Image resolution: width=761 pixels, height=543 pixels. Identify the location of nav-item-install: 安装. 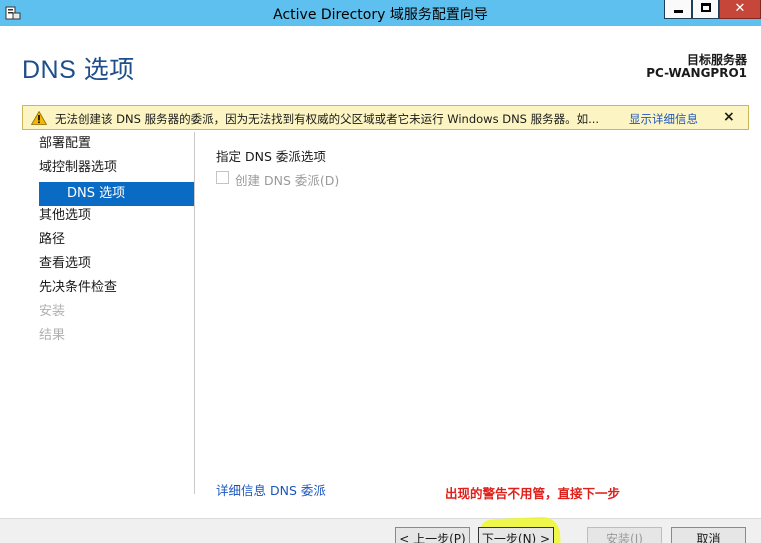
(52, 311).